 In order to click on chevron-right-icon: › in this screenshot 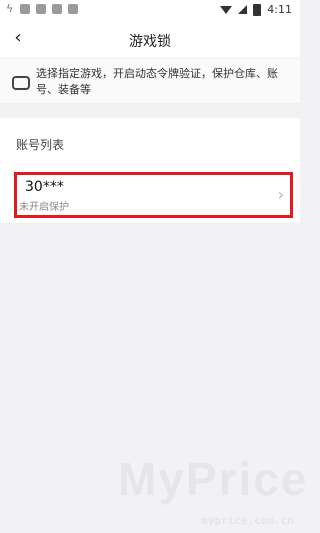, I will do `click(280, 194)`.